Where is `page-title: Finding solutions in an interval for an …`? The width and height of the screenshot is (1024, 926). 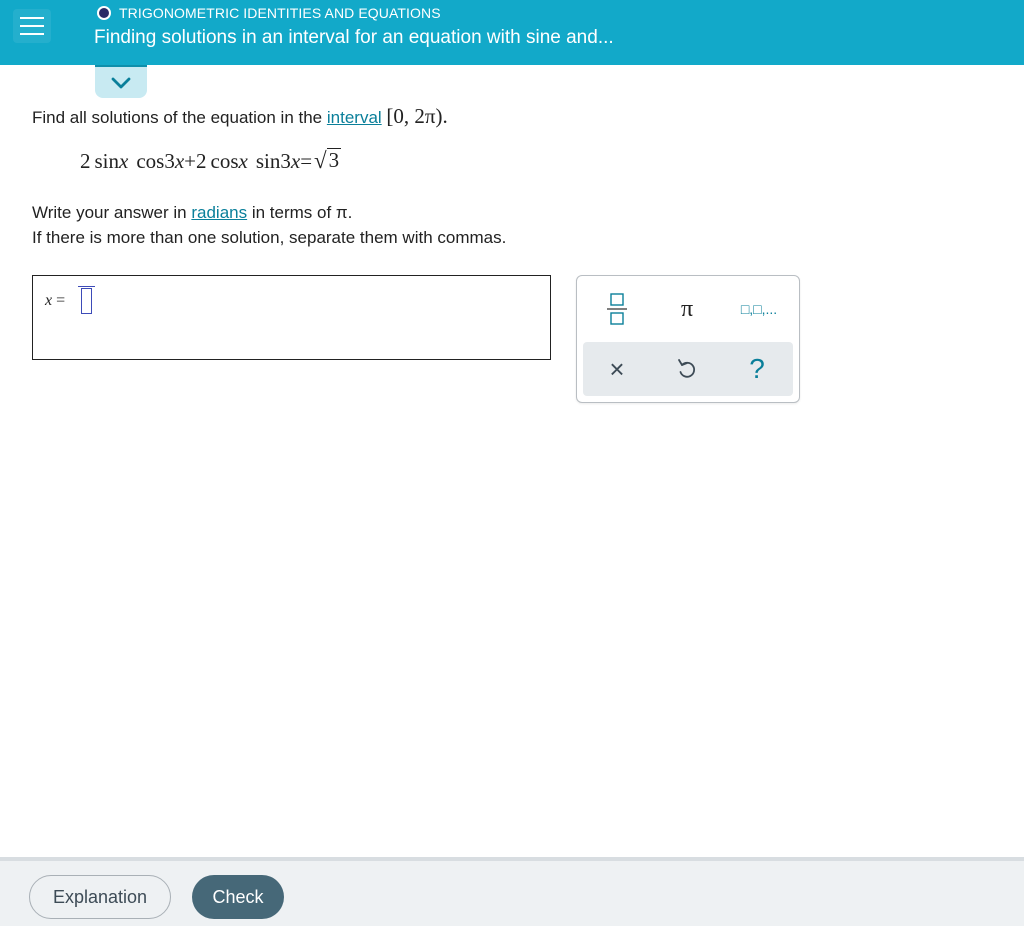
page-title: Finding solutions in an interval for an … is located at coordinates (354, 37).